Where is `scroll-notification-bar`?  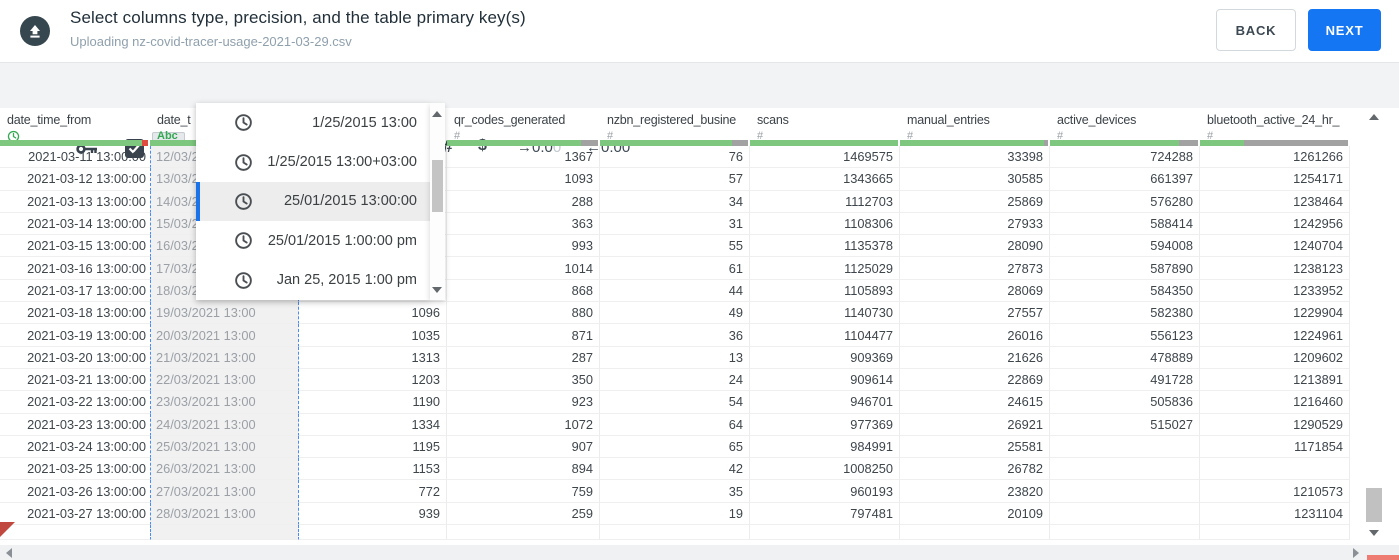 scroll-notification-bar is located at coordinates (1383, 557).